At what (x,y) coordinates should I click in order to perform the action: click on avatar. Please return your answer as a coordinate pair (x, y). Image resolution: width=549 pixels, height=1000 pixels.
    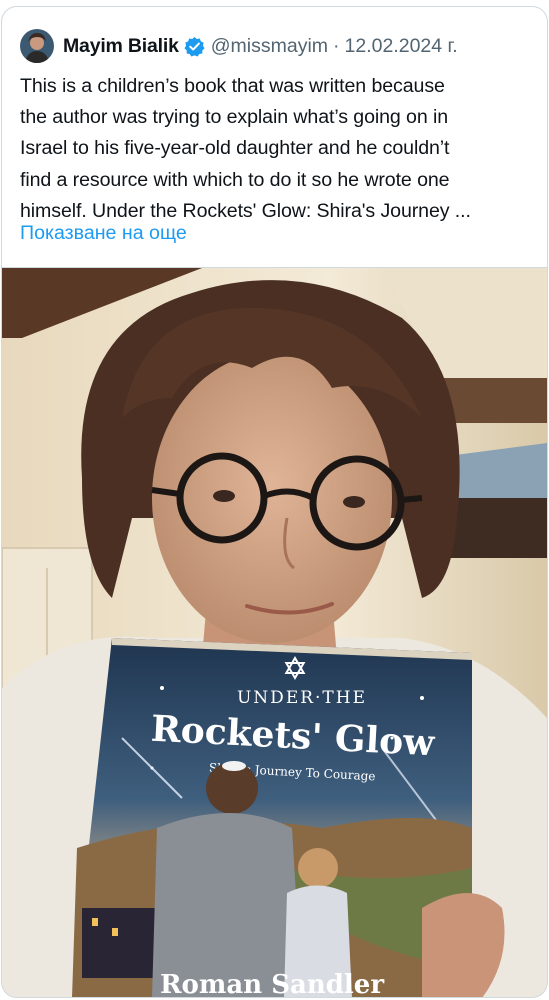
    Looking at the image, I should click on (37, 46).